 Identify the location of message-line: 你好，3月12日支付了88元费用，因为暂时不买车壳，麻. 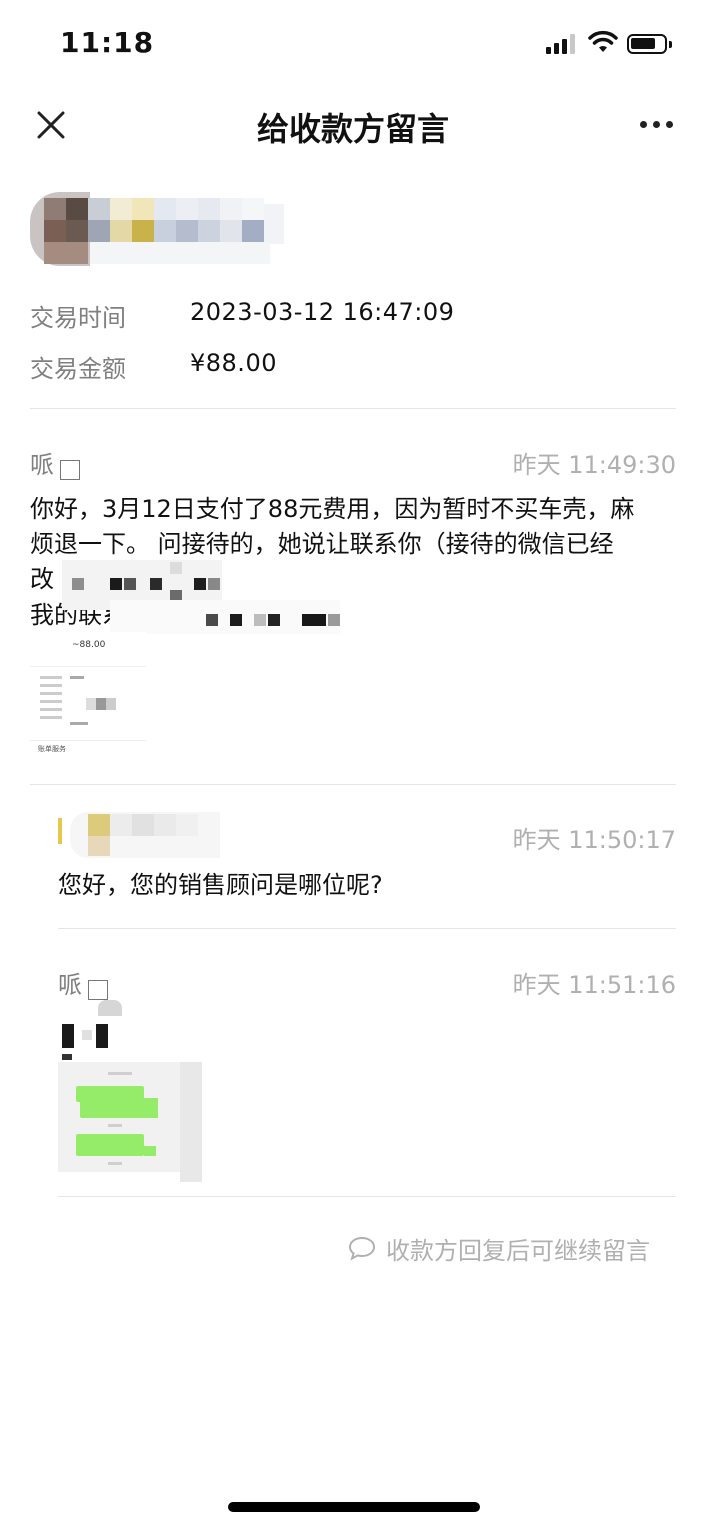
(332, 509).